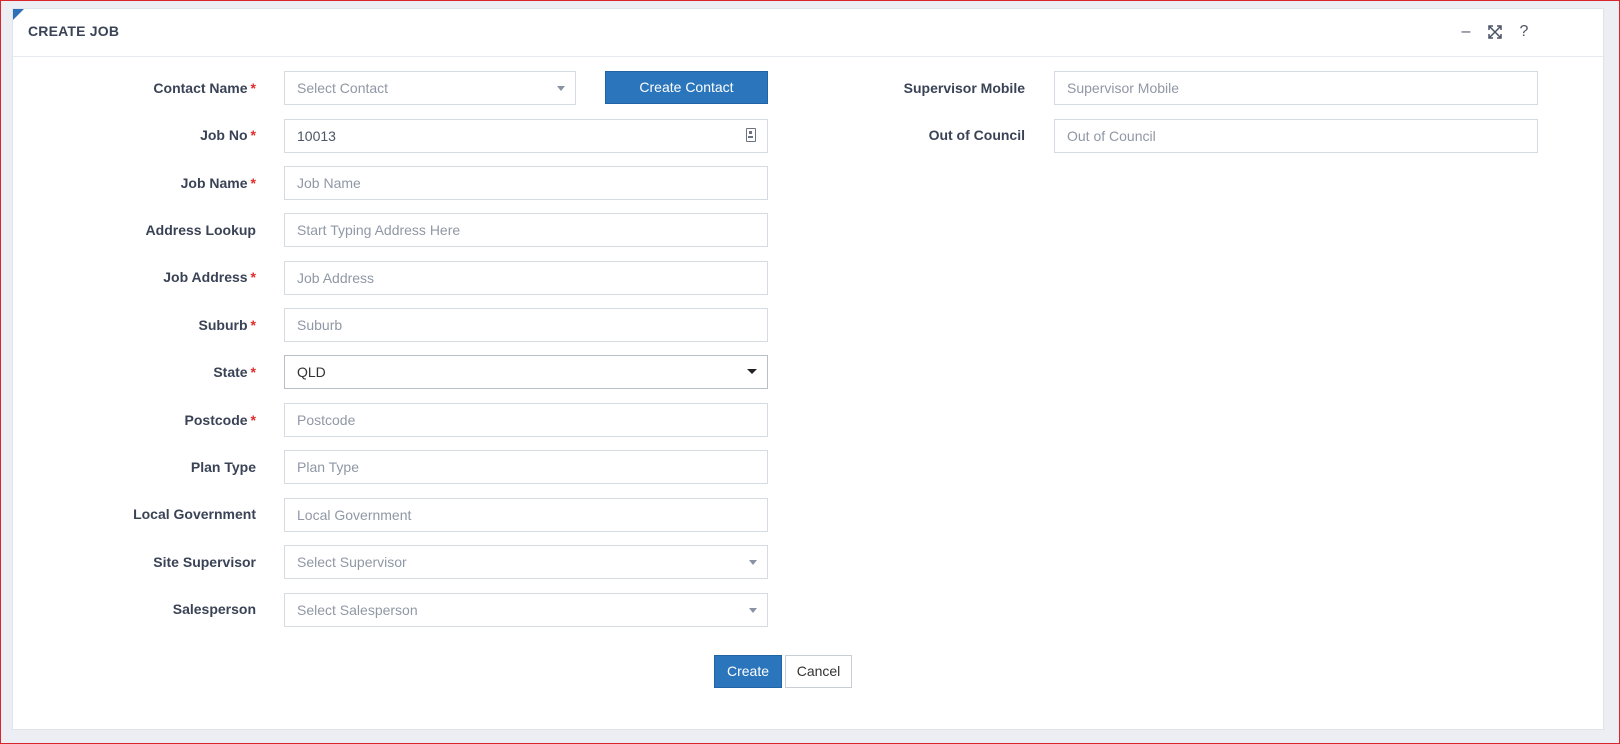  I want to click on salesperson-label: Salesperson, so click(214, 609).